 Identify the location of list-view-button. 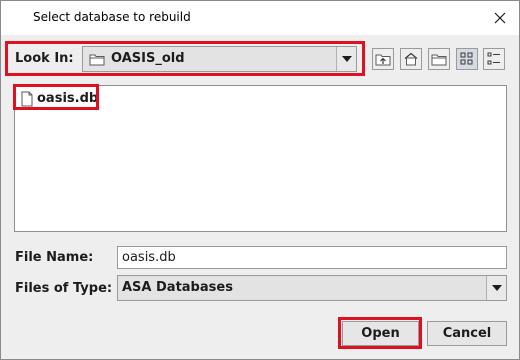
(467, 59).